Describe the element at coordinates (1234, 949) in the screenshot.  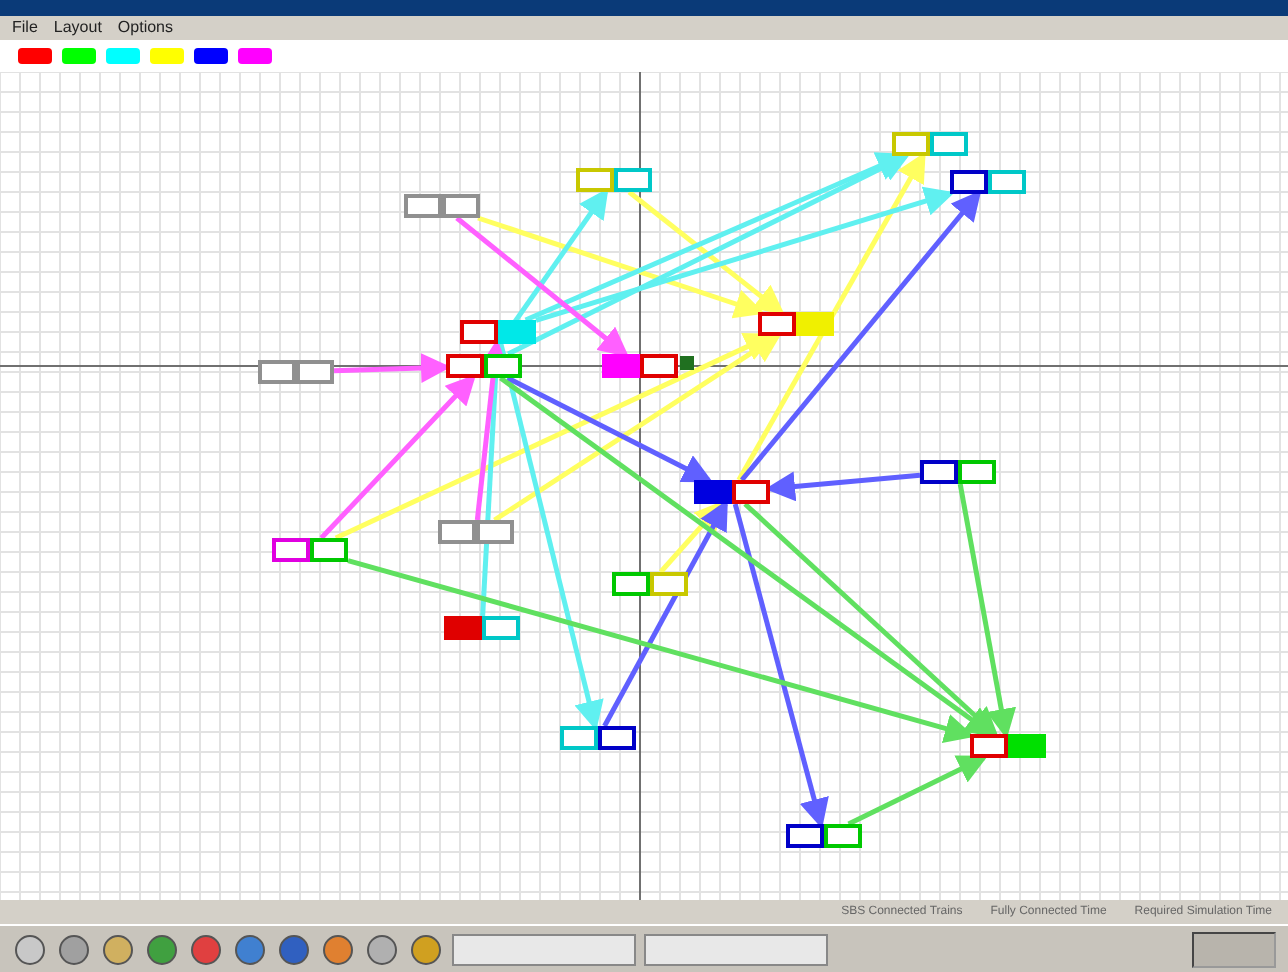
I see `system-tray` at that location.